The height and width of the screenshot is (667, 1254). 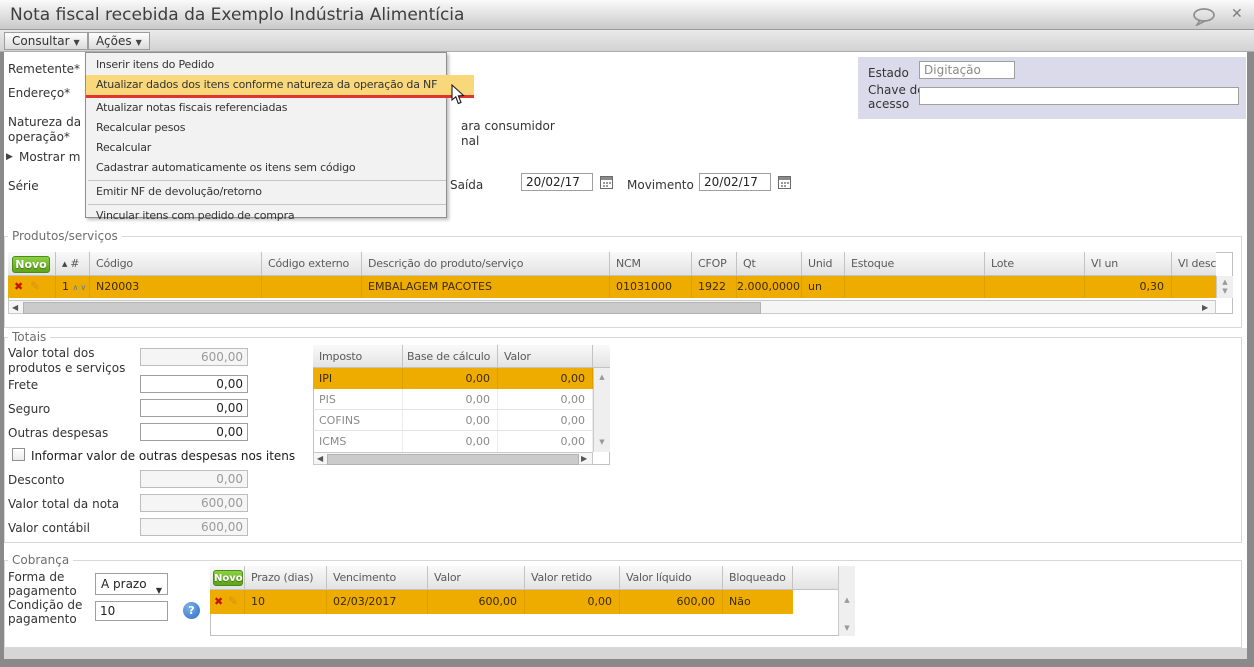 I want to click on impostos-row-ipi-base: 0,00, so click(x=450, y=378).